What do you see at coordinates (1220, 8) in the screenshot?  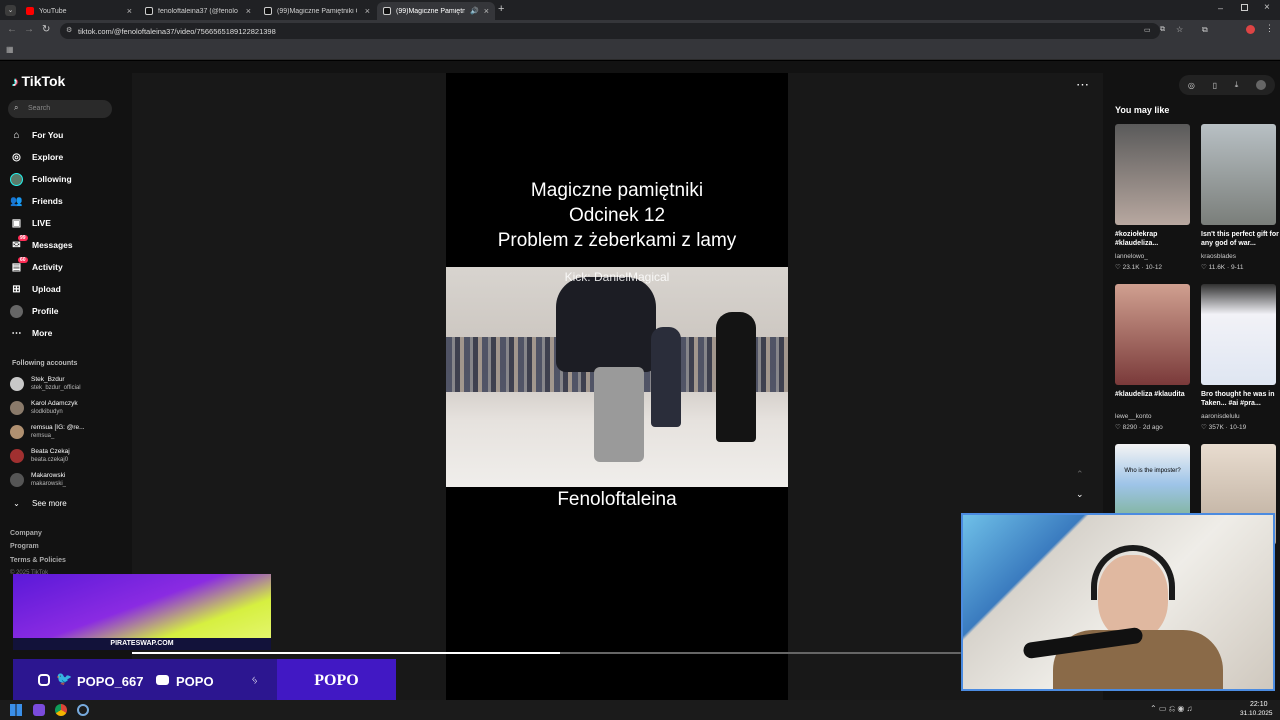 I see `minimize-icon: –` at bounding box center [1220, 8].